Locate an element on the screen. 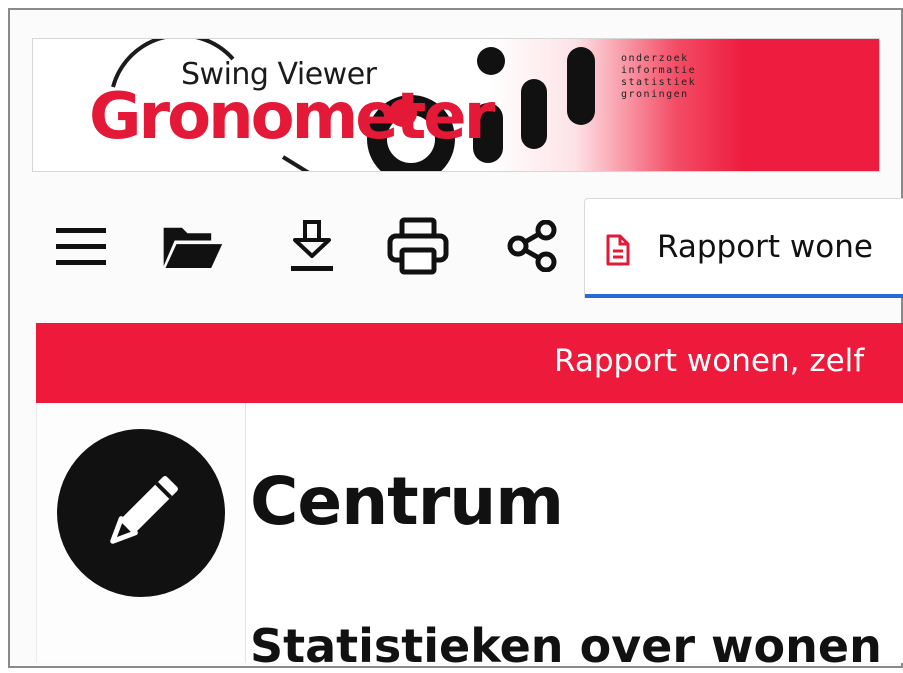 This screenshot has width=903, height=673. report-title: Rapport wonen, zelf is located at coordinates (709, 361).